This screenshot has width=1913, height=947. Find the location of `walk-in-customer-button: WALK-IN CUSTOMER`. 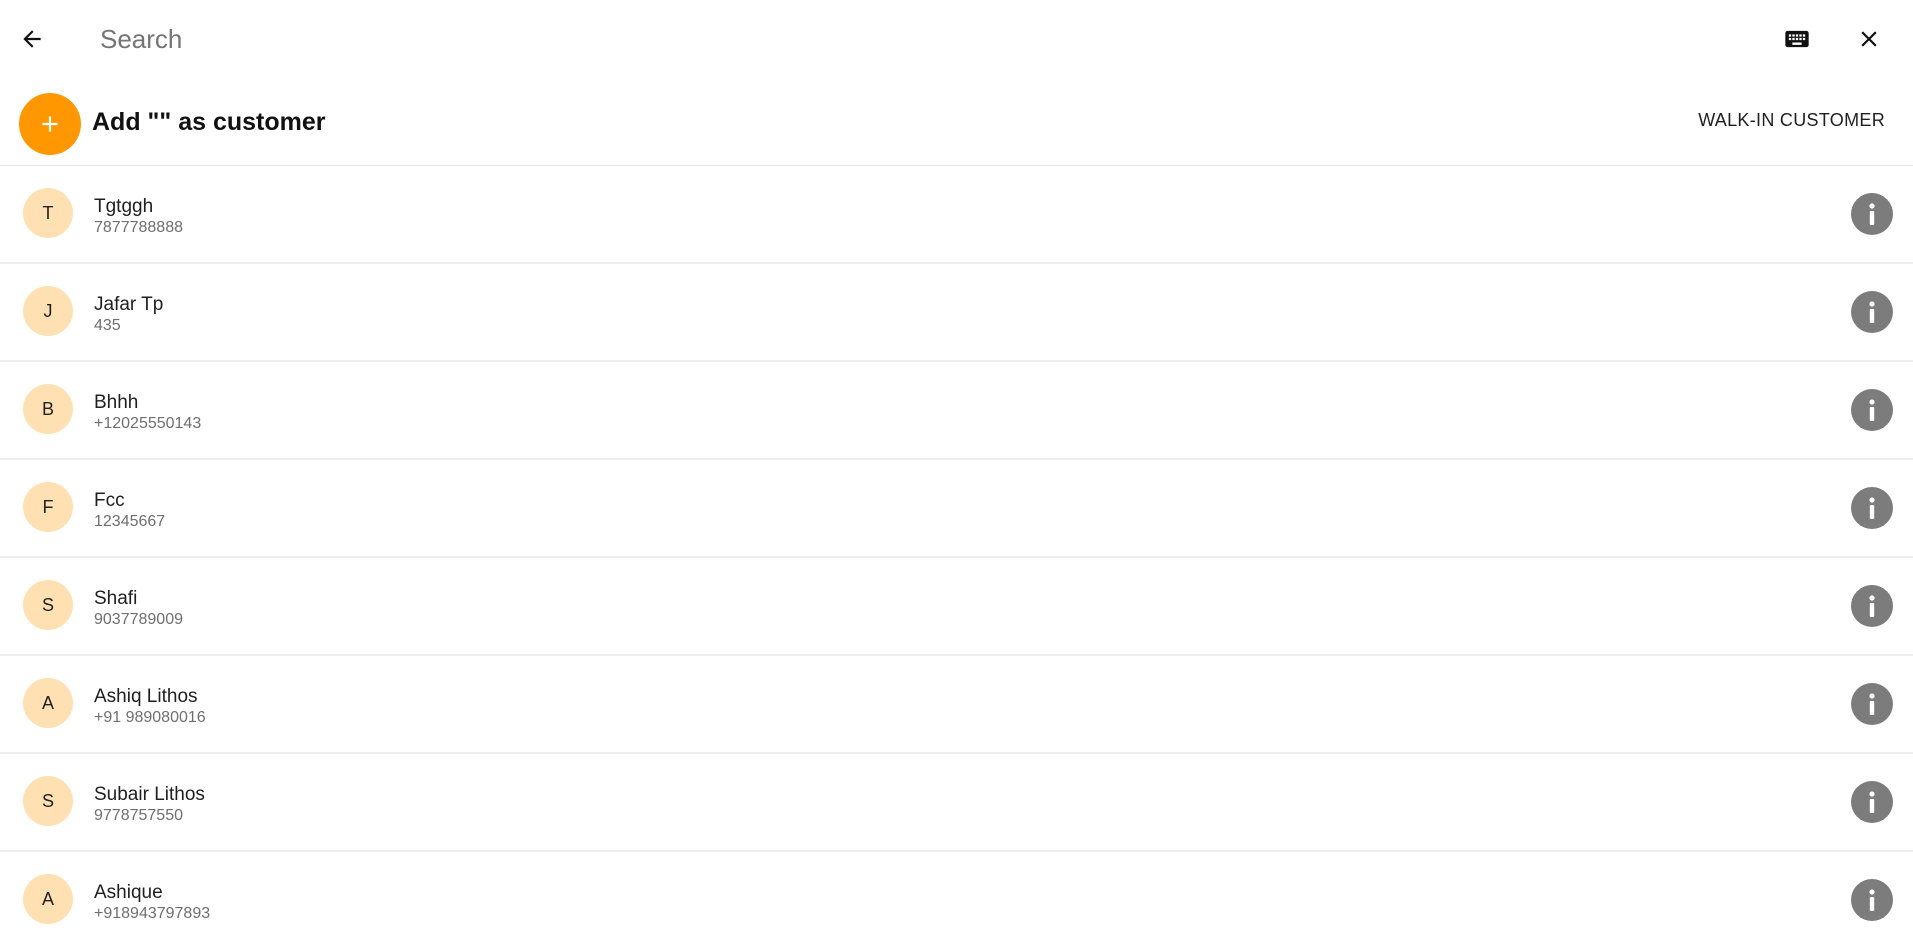

walk-in-customer-button: WALK-IN CUSTOMER is located at coordinates (1791, 120).